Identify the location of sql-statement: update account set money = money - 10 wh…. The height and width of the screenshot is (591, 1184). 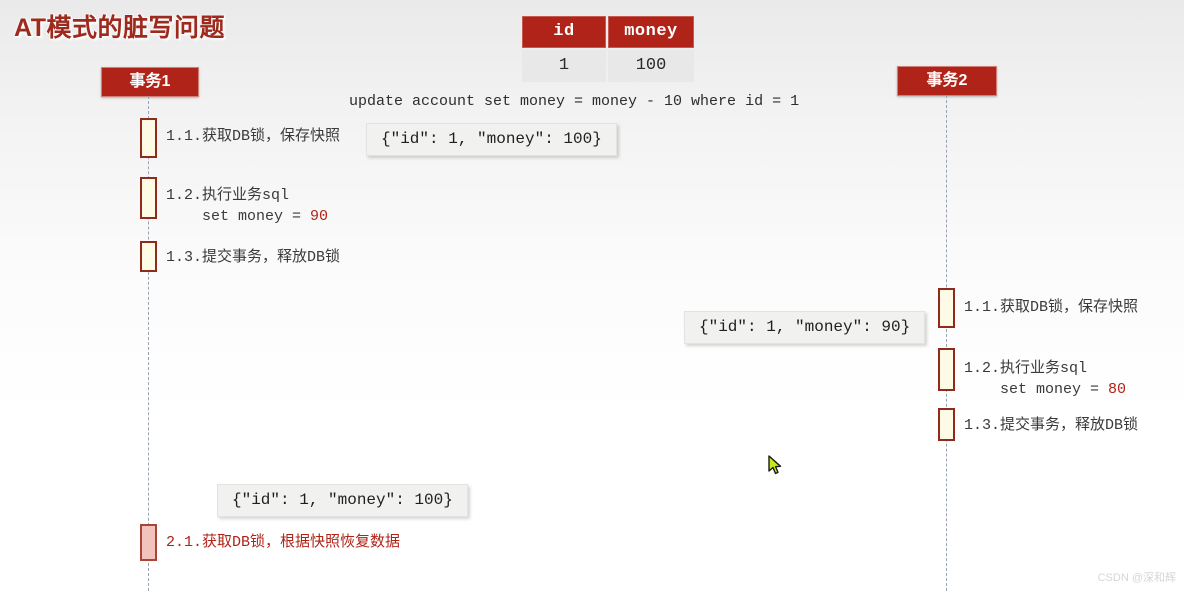
(574, 101).